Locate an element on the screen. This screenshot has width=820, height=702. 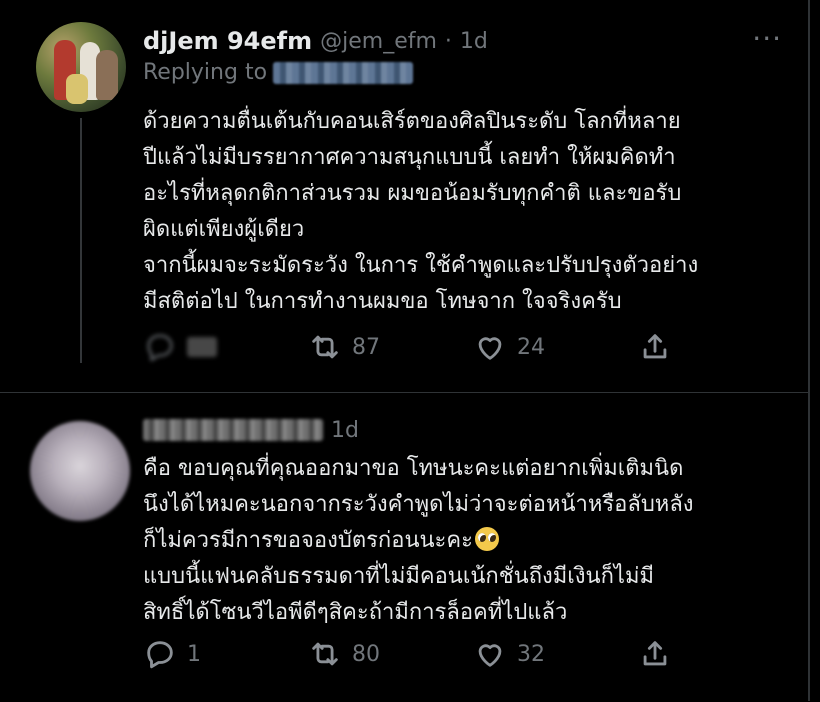
tweet-text-line: ก็ไม่ควรมีการขอจองบัตรก่อนนะคะ is located at coordinates (418, 541).